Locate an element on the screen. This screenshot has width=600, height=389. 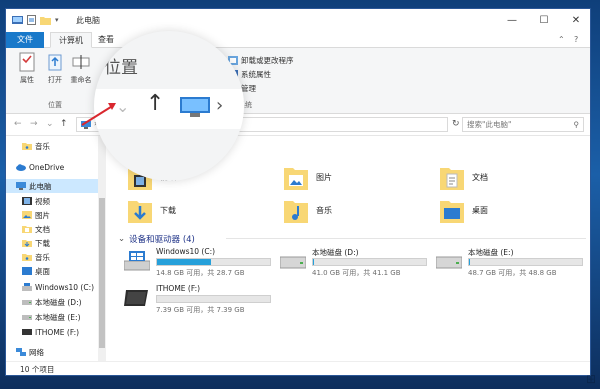
drive-info: 7.39 GB 可用，共 7.39 GB is located at coordinates (200, 310).